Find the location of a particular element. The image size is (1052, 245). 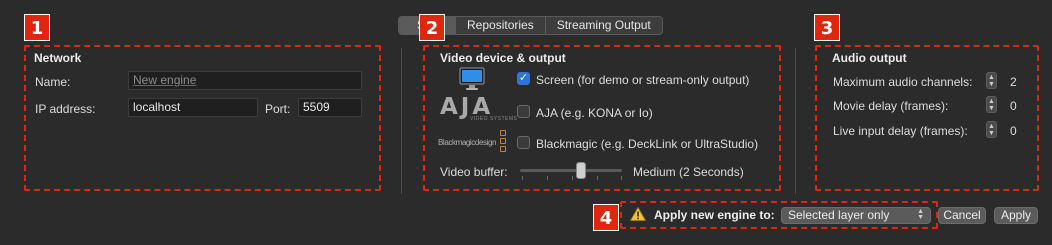

port-input: 5509 is located at coordinates (330, 107).